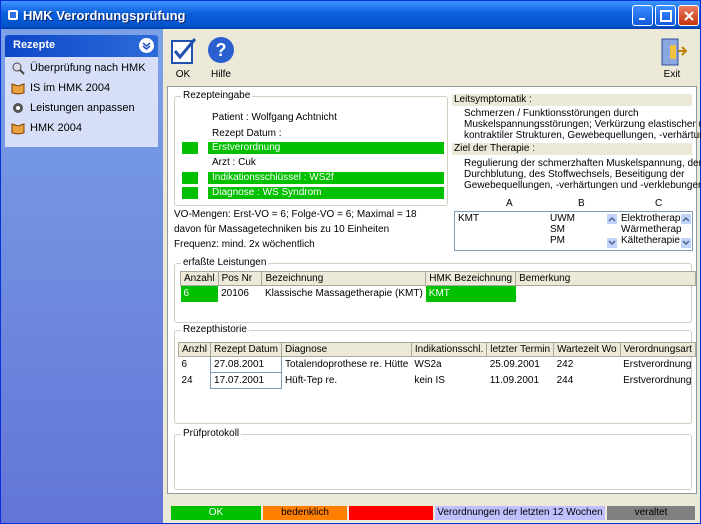 This screenshot has height=524, width=701. Describe the element at coordinates (470, 293) in the screenshot. I see `hmk-bezeichnung-cell: KMT` at that location.